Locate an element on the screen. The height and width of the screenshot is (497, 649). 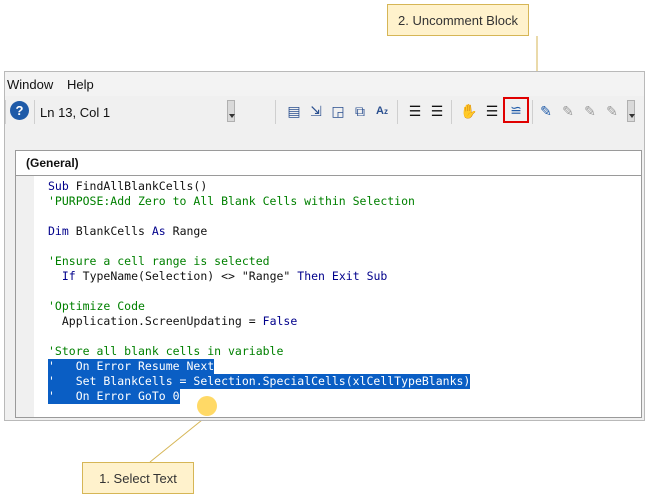
parameter-info-icon: ⧉ is located at coordinates (360, 111).